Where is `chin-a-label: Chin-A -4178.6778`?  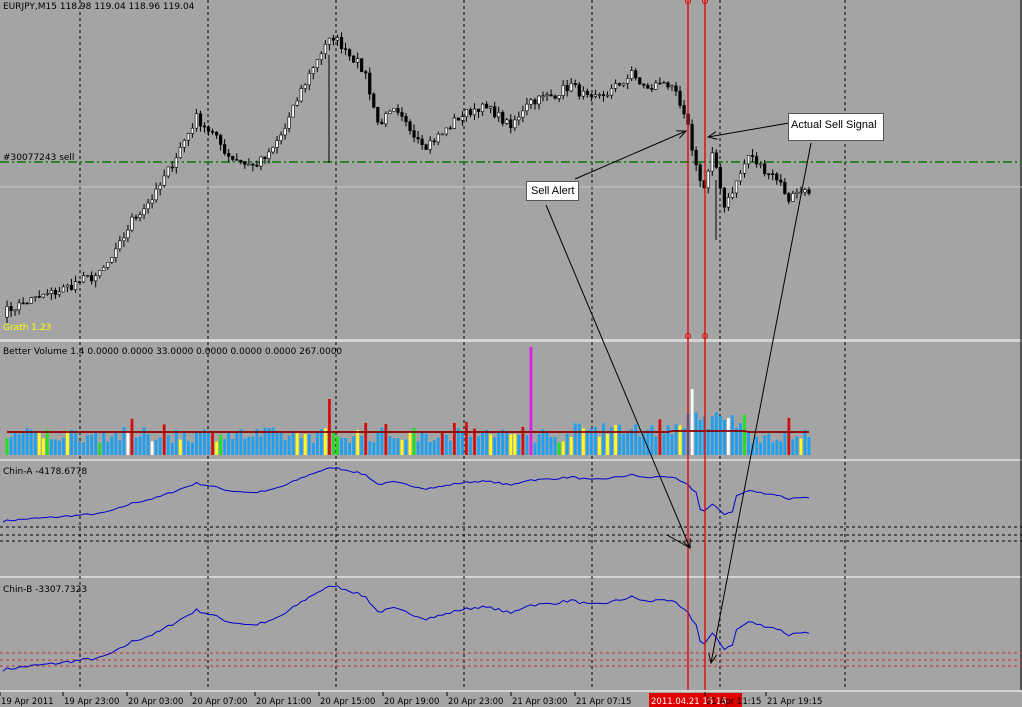 chin-a-label: Chin-A -4178.6778 is located at coordinates (45, 472).